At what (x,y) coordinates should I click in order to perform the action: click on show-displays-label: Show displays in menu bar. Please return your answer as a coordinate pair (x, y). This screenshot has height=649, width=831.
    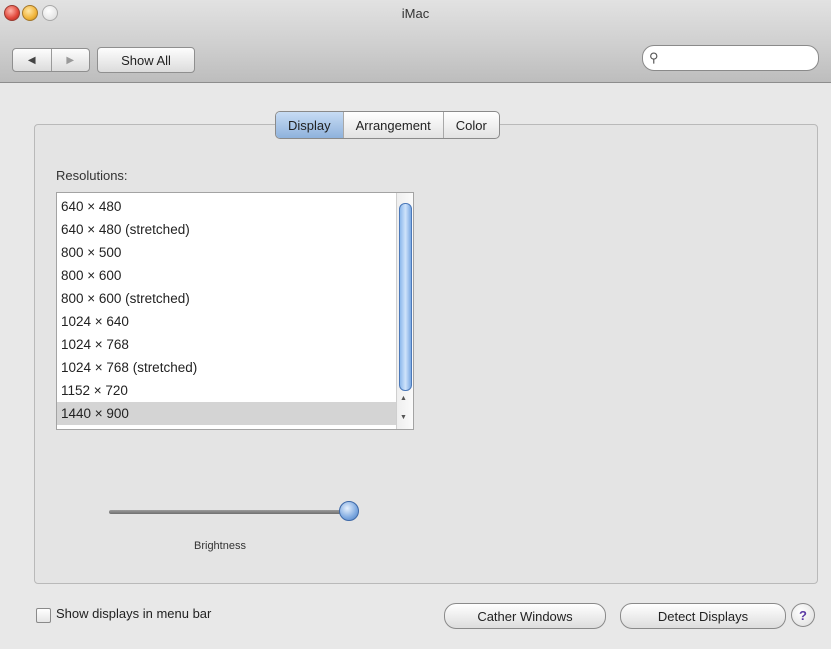
    Looking at the image, I should click on (133, 613).